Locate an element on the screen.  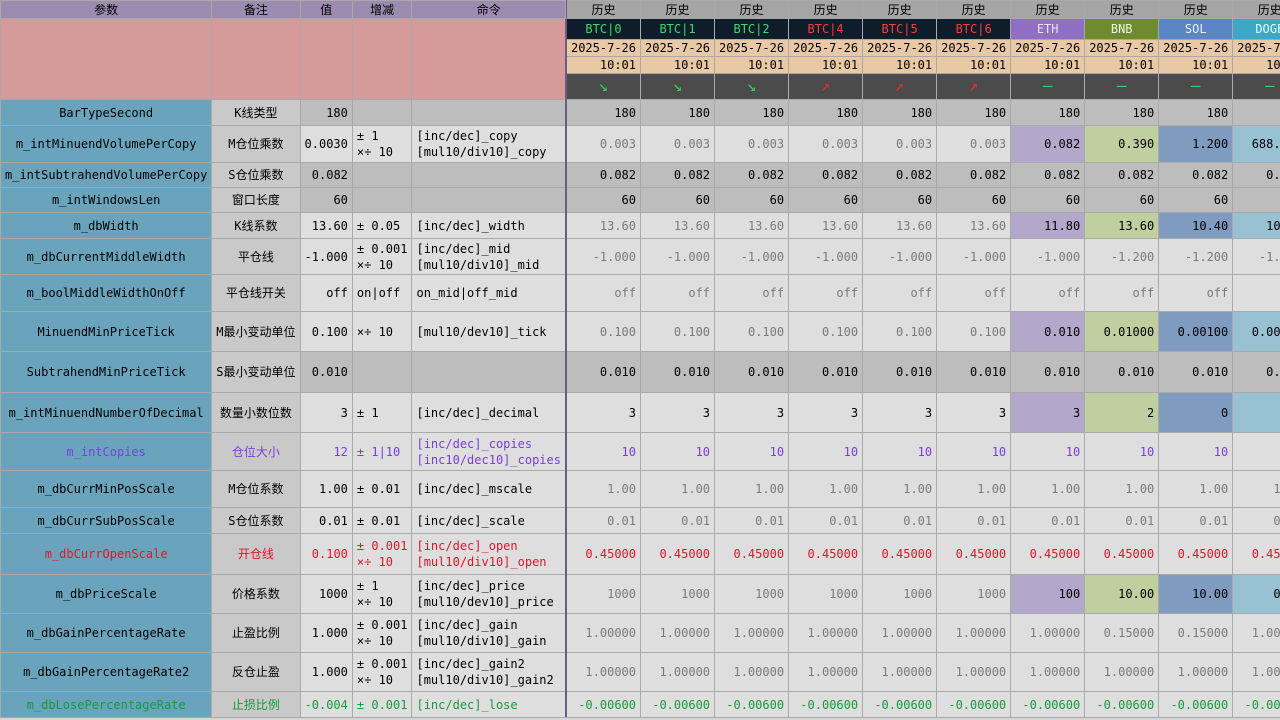
param-name: m_intCopies is located at coordinates (106, 451).